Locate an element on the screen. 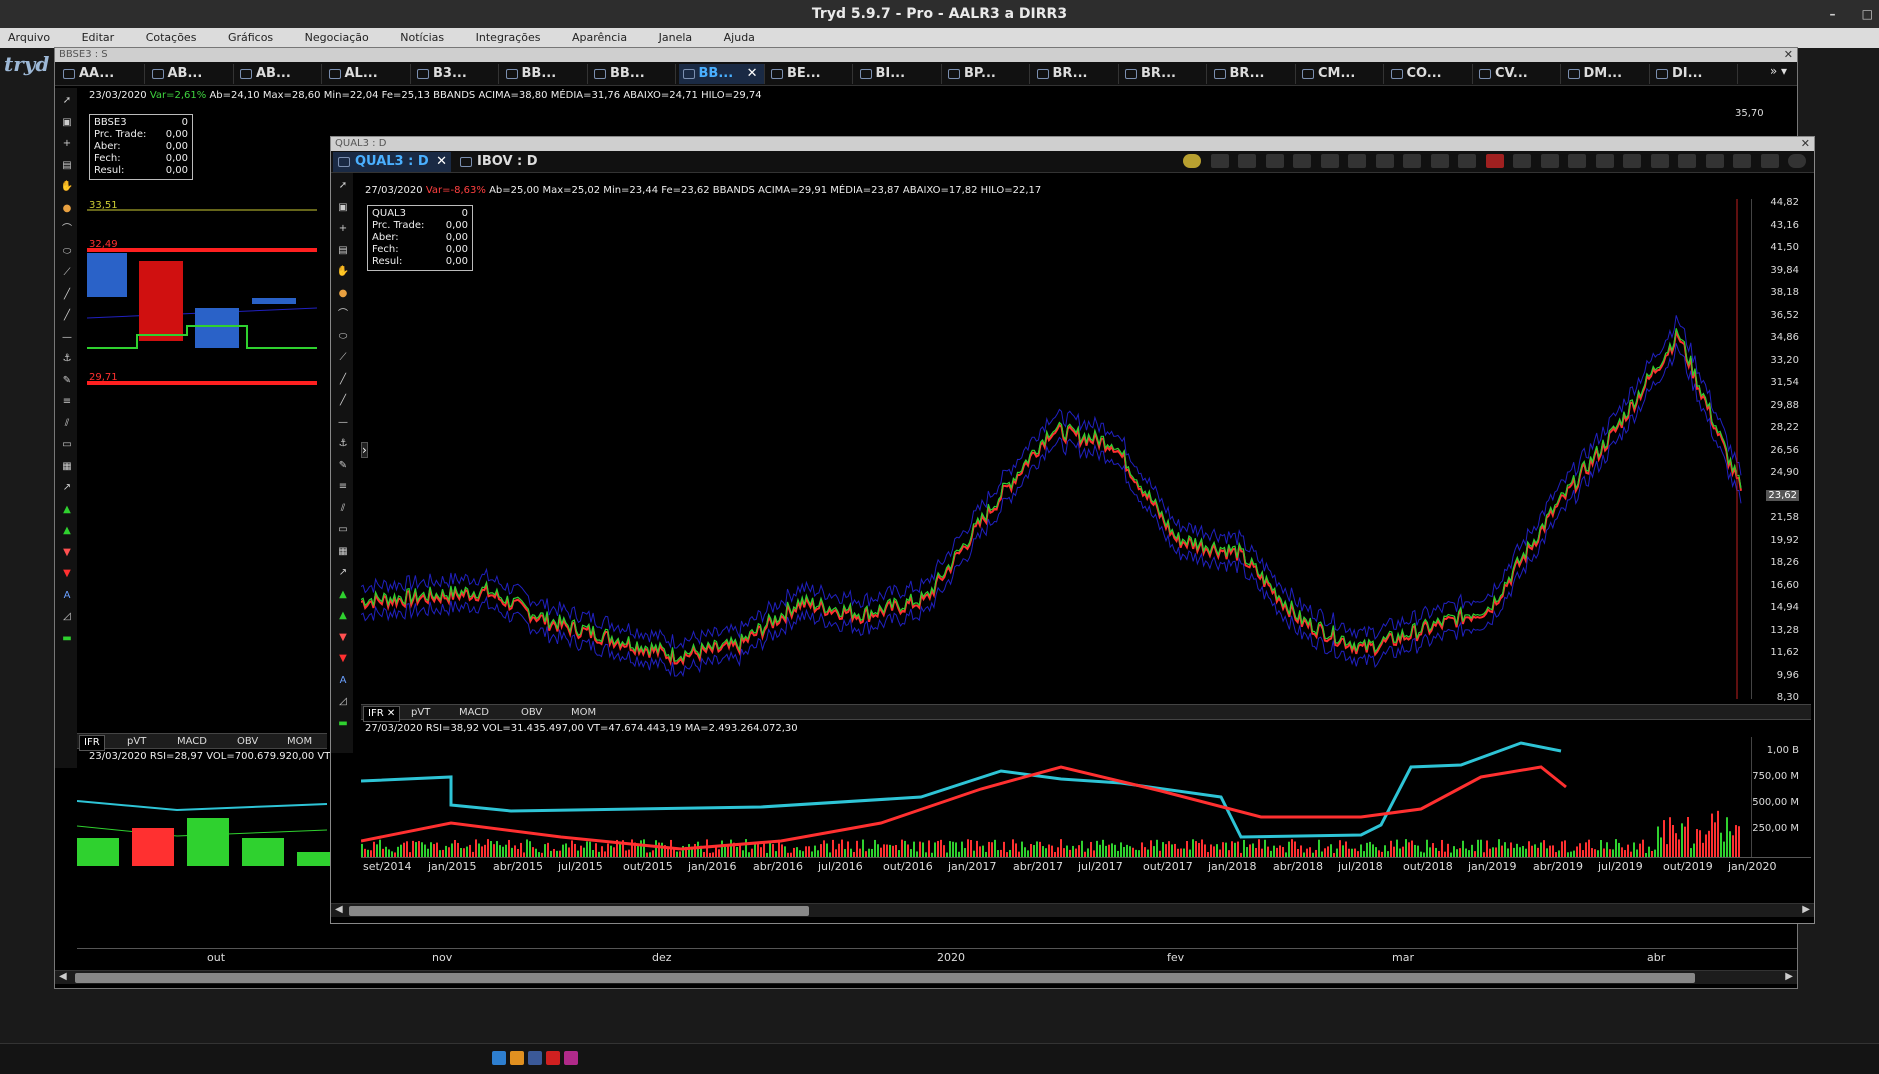 Image resolution: width=1879 pixels, height=1074 pixels. youtube-icon is located at coordinates (553, 1058).